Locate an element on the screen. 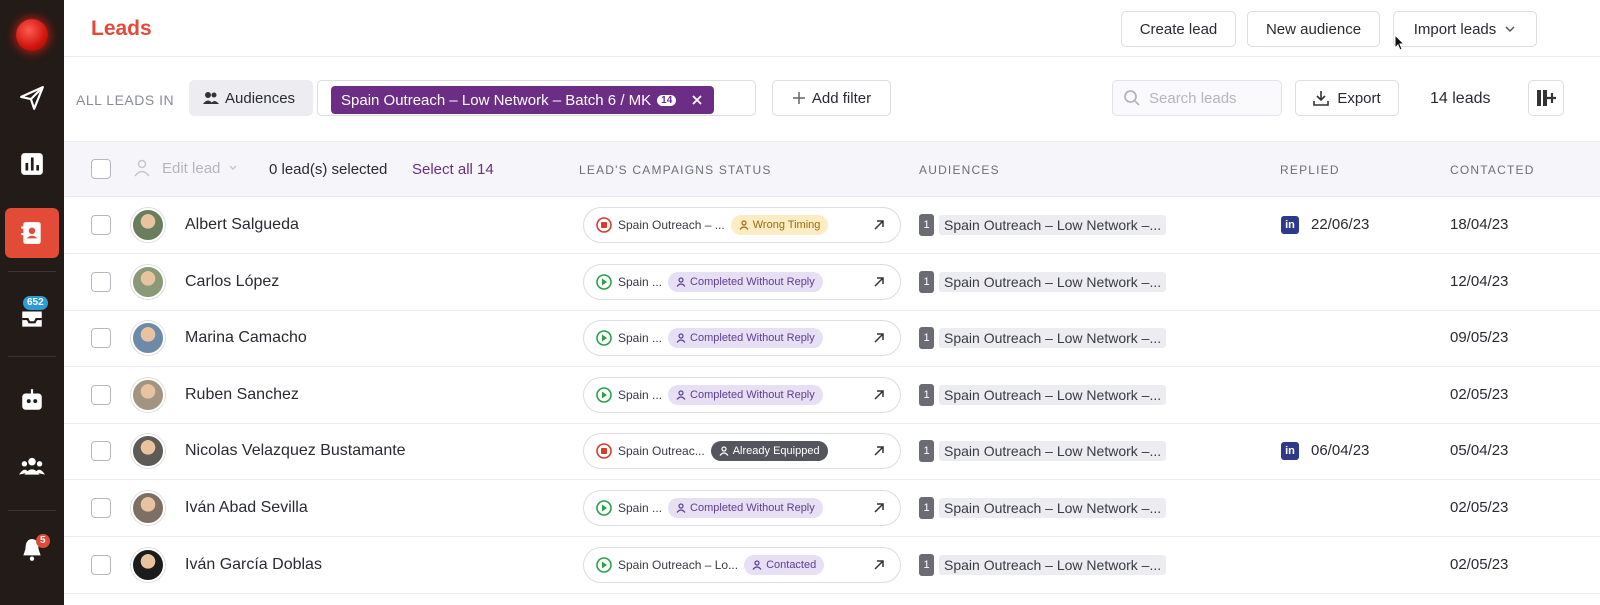 This screenshot has width=1600, height=605. logo is located at coordinates (32, 35).